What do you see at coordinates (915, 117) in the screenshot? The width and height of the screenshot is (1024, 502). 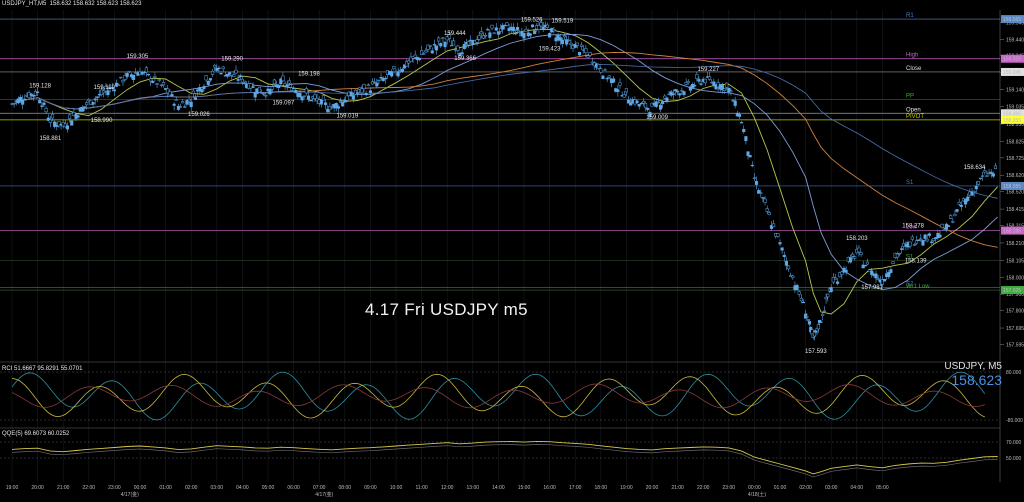 I see `level-name: PIVOT` at bounding box center [915, 117].